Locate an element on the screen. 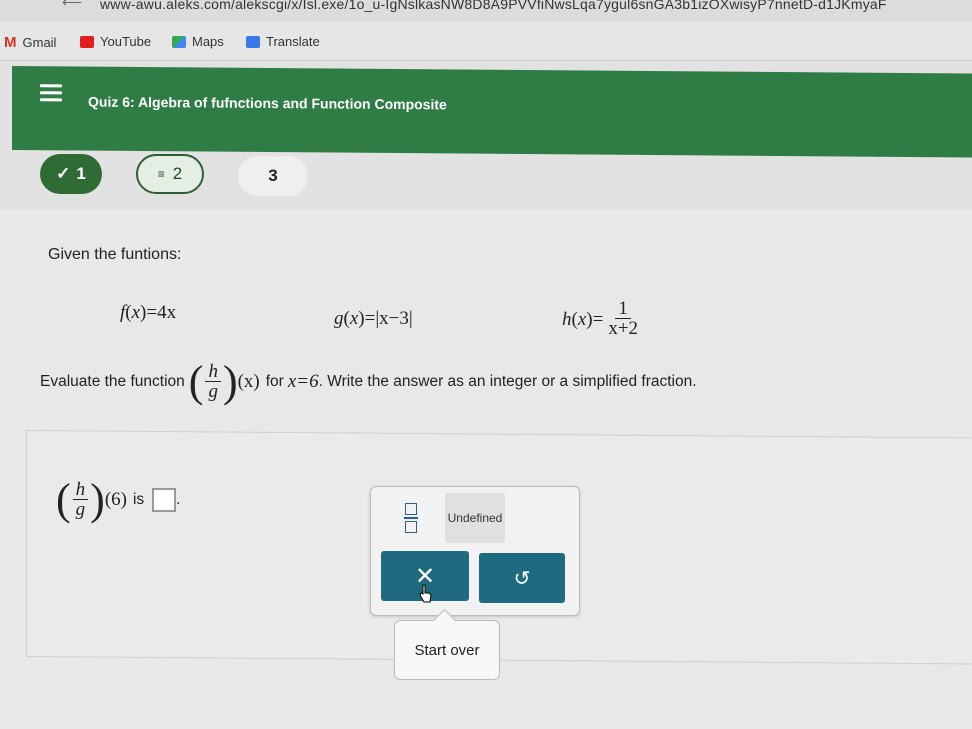 The width and height of the screenshot is (972, 729). youtube-icon is located at coordinates (87, 41).